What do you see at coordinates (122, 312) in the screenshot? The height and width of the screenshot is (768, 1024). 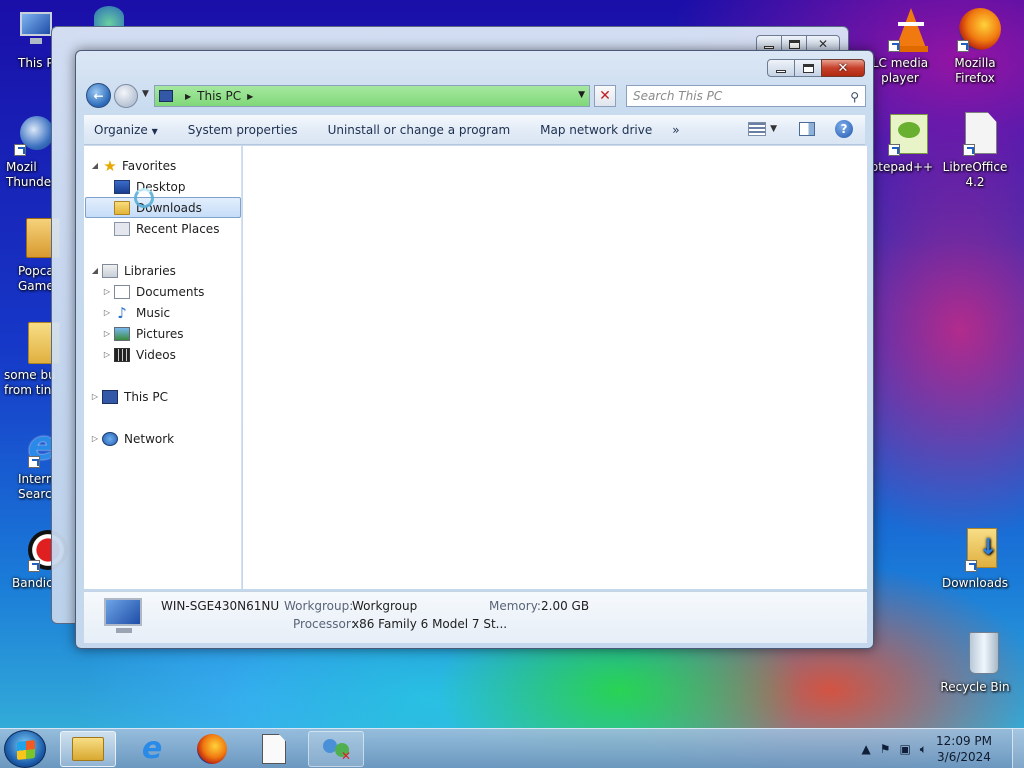 I see `music-note-icon: ♪` at bounding box center [122, 312].